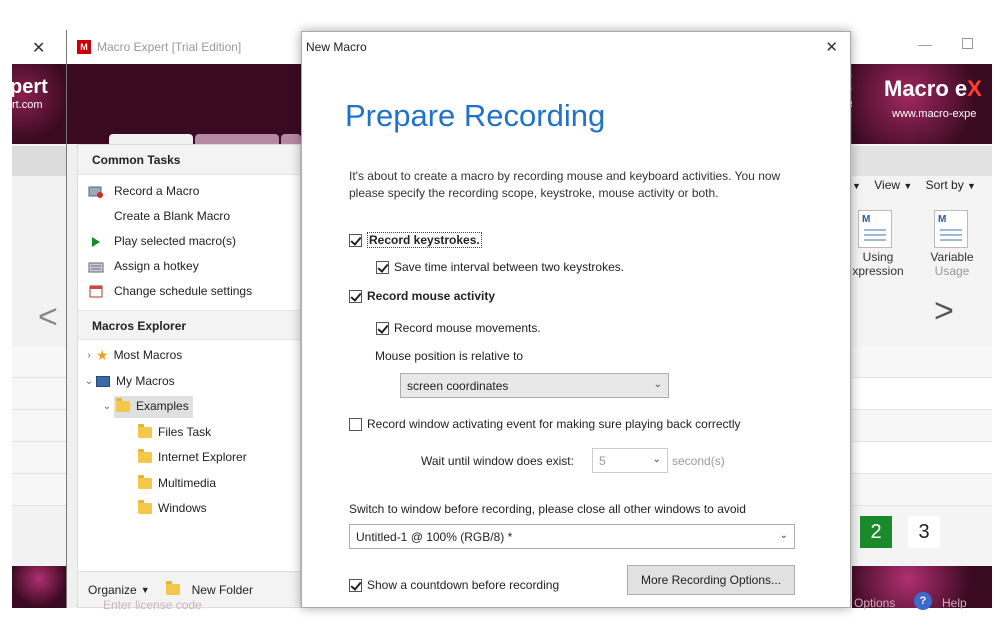 The height and width of the screenshot is (638, 1000). I want to click on tree-item-label: Examples, so click(162, 406).